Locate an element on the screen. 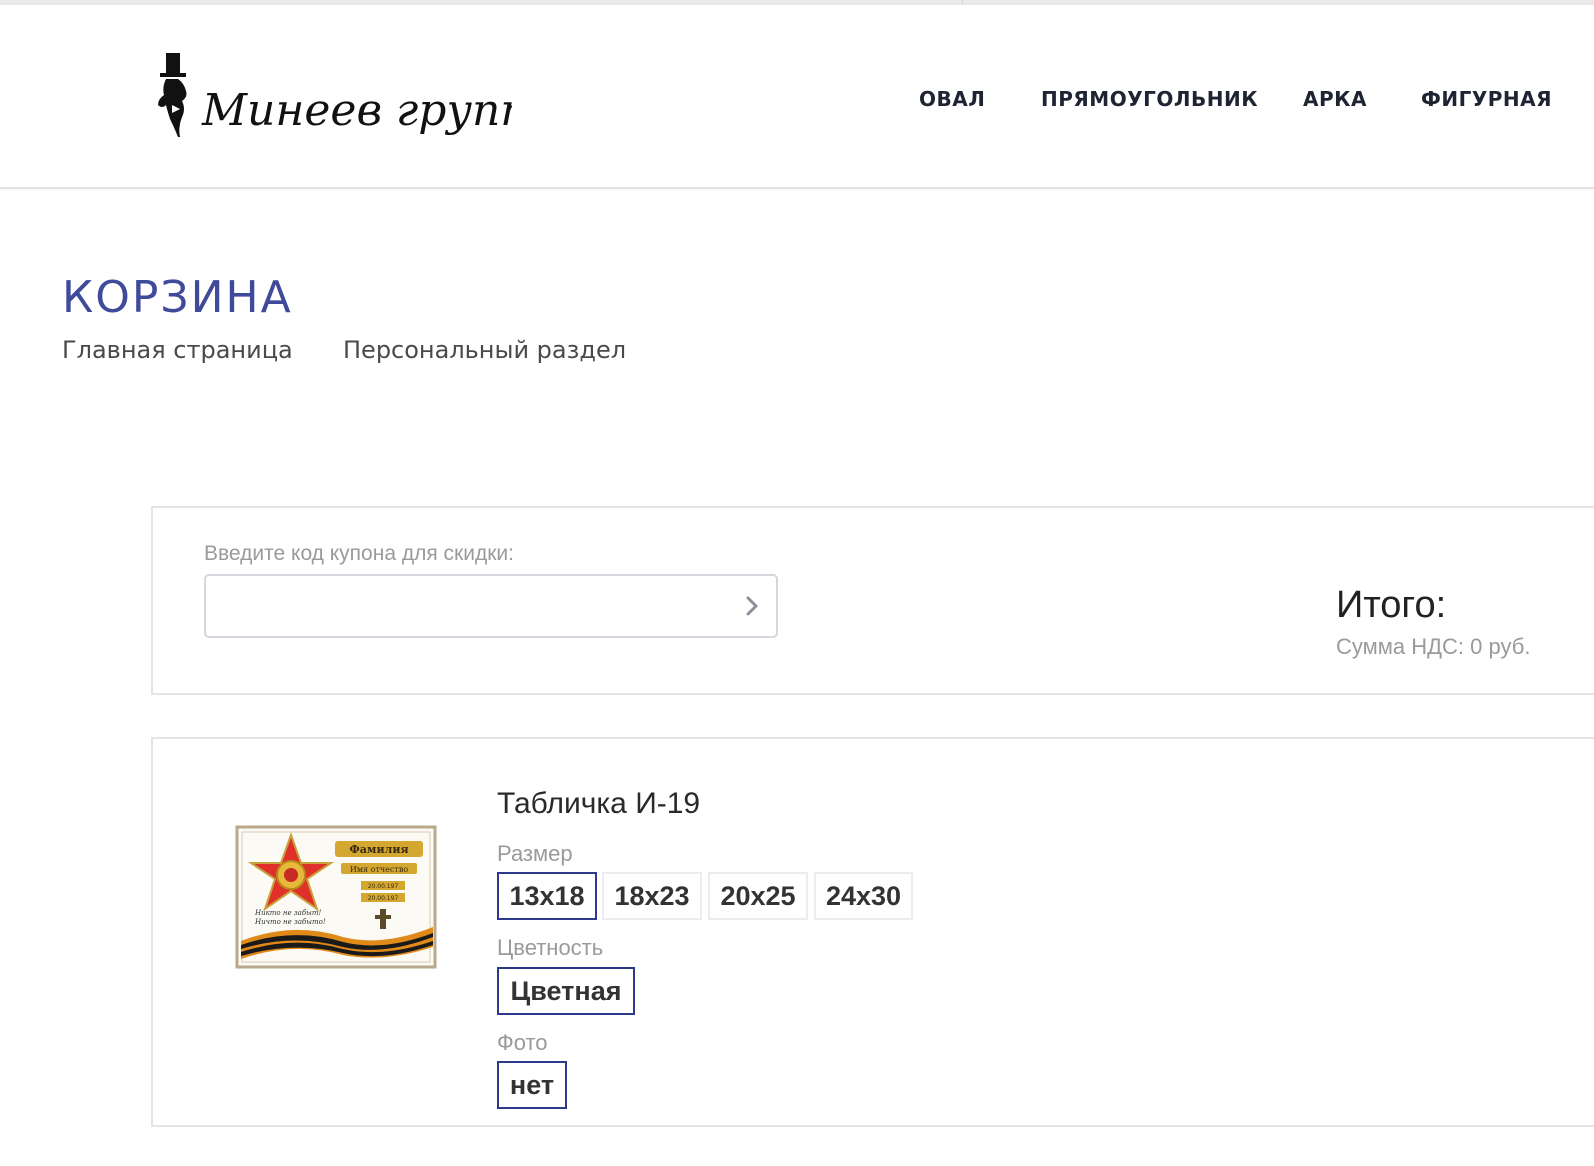 The height and width of the screenshot is (1166, 1594). page-title: КОРЗИНА is located at coordinates (177, 297).